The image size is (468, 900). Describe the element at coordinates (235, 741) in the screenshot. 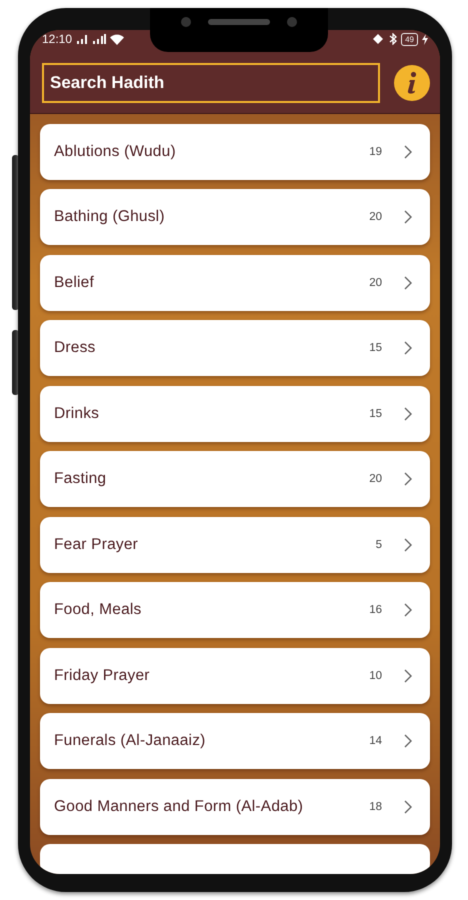

I see `chapter-item: Funerals (Al-Janaaiz) 14` at that location.